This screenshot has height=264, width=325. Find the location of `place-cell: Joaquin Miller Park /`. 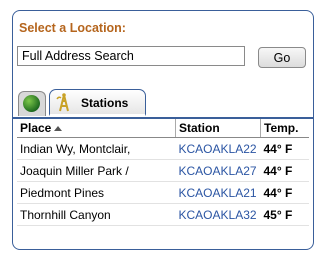

place-cell: Joaquin Miller Park / is located at coordinates (96, 170).